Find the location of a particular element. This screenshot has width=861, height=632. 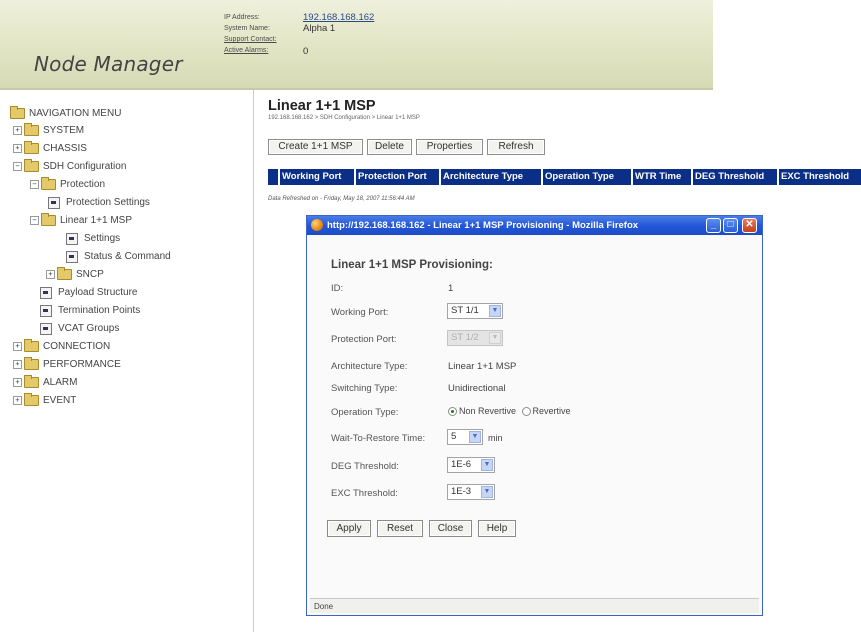

delete-button: Delete is located at coordinates (389, 147).